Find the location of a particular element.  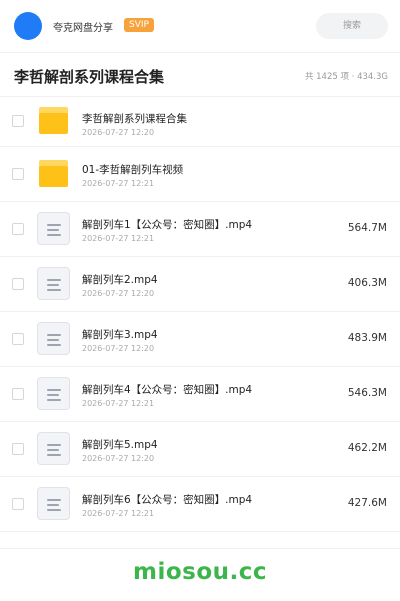

file-row: 解剖列车4【公众号：密知圈】.mp4 2026-07-27 12:21 546.3M is located at coordinates (200, 394).